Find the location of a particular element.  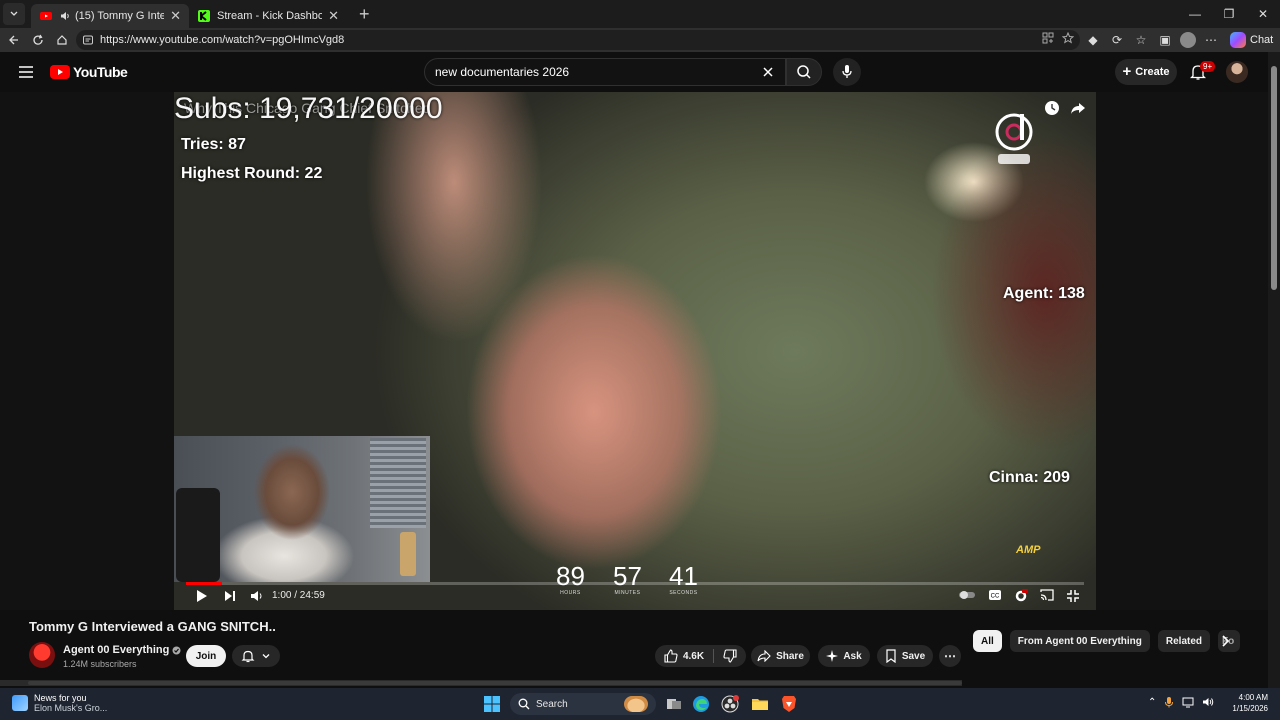

menu-icon is located at coordinates (26, 72).